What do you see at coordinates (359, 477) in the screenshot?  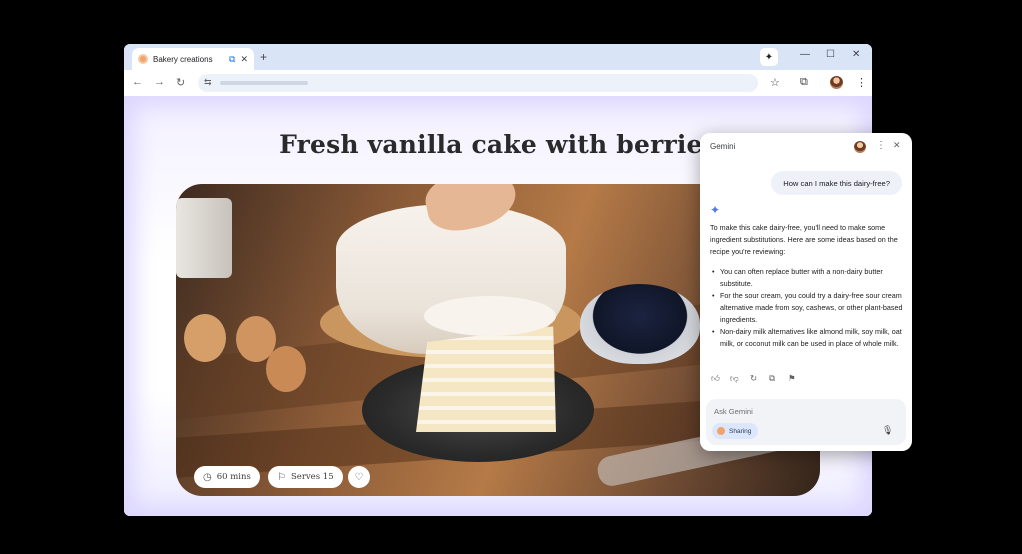 I see `favorite-heart-icon: ♡` at bounding box center [359, 477].